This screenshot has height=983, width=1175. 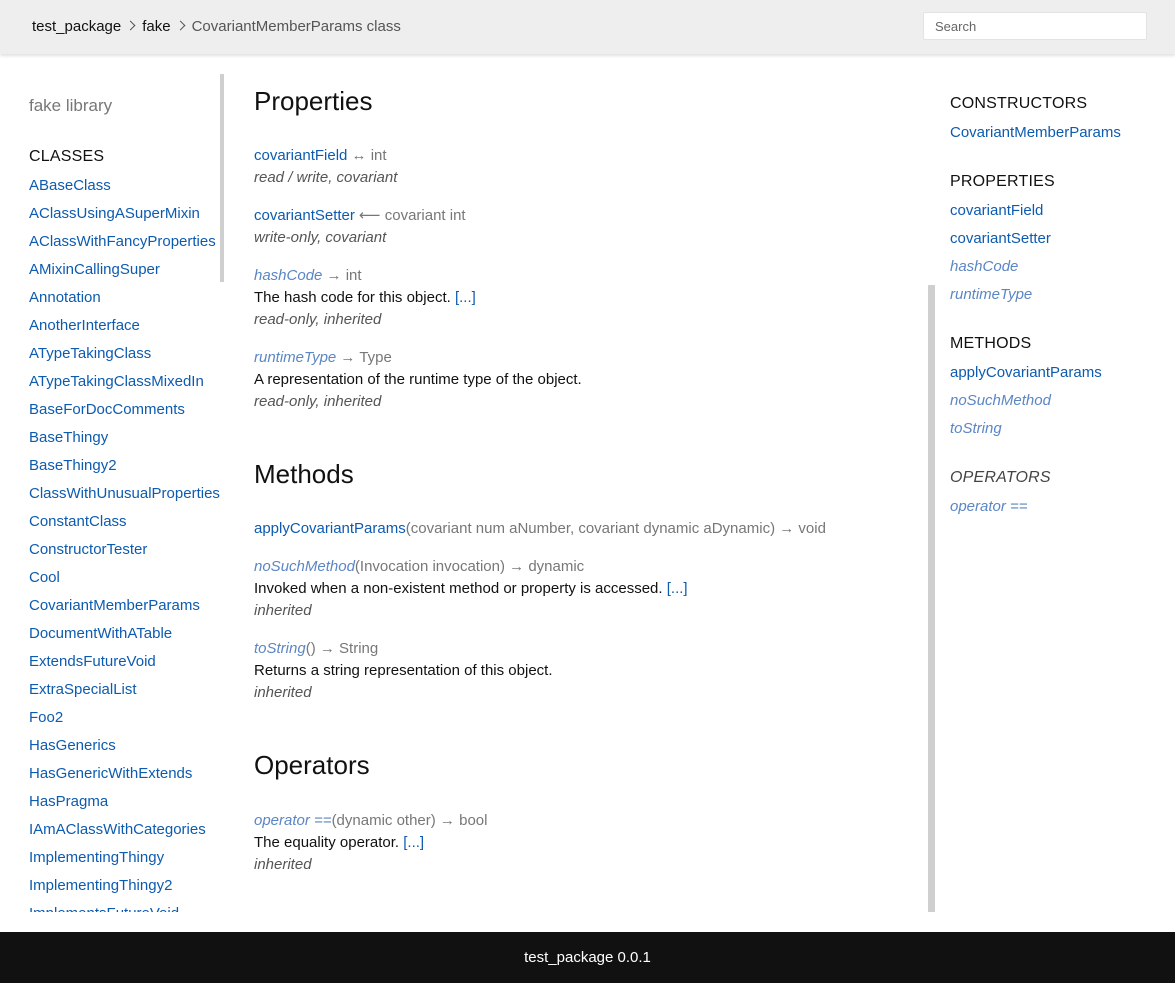 What do you see at coordinates (991, 295) in the screenshot?
I see `toc-property-runtimetype: runtimeType` at bounding box center [991, 295].